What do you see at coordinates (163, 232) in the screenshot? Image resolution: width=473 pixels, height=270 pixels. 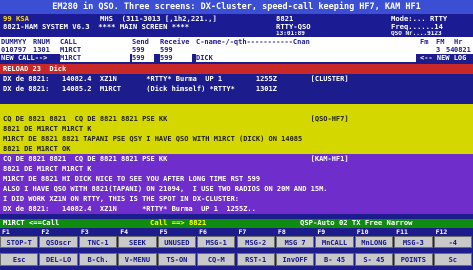 I see `fkey-number: F5` at bounding box center [163, 232].